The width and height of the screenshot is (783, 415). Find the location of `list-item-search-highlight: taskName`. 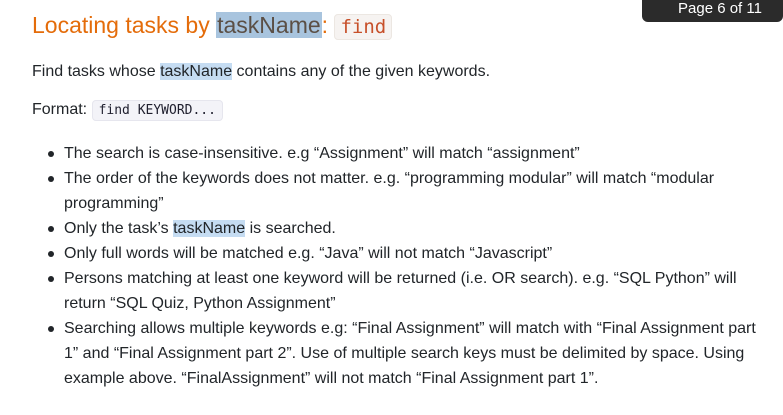

list-item-search-highlight: taskName is located at coordinates (209, 228).